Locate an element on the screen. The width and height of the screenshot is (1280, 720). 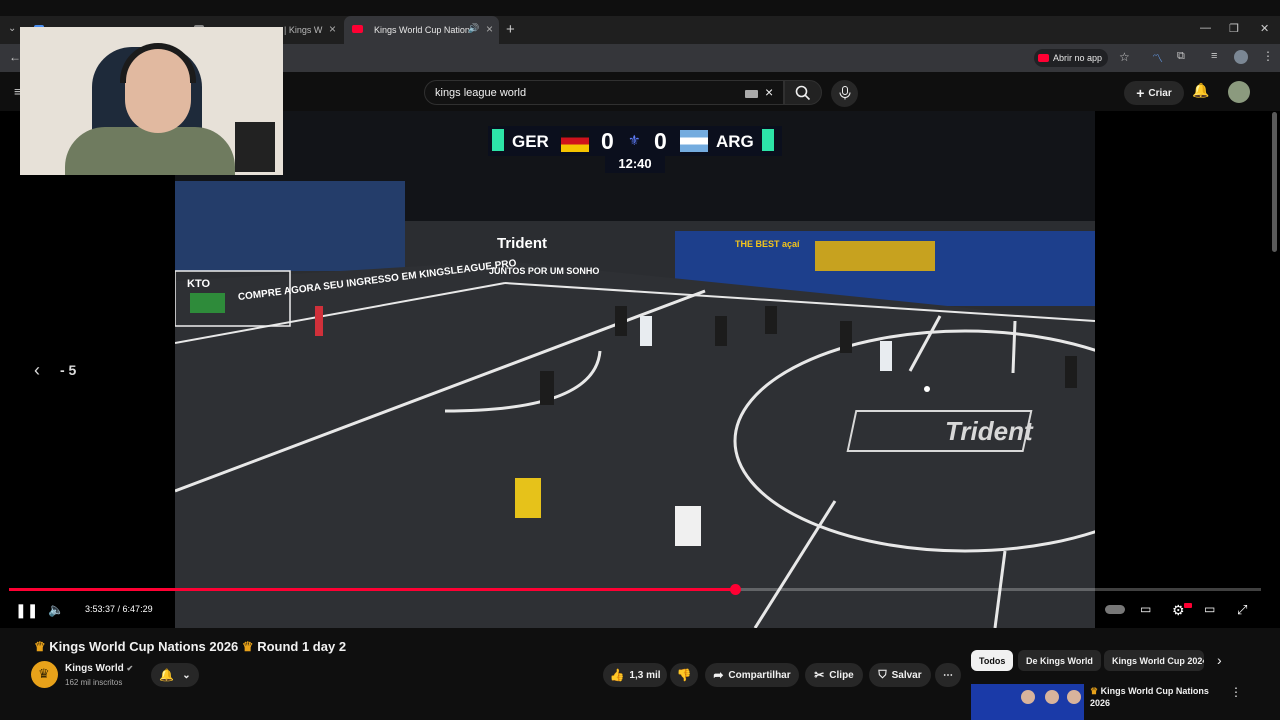
settings-gear-icon: ⚙ is located at coordinates (1178, 610).